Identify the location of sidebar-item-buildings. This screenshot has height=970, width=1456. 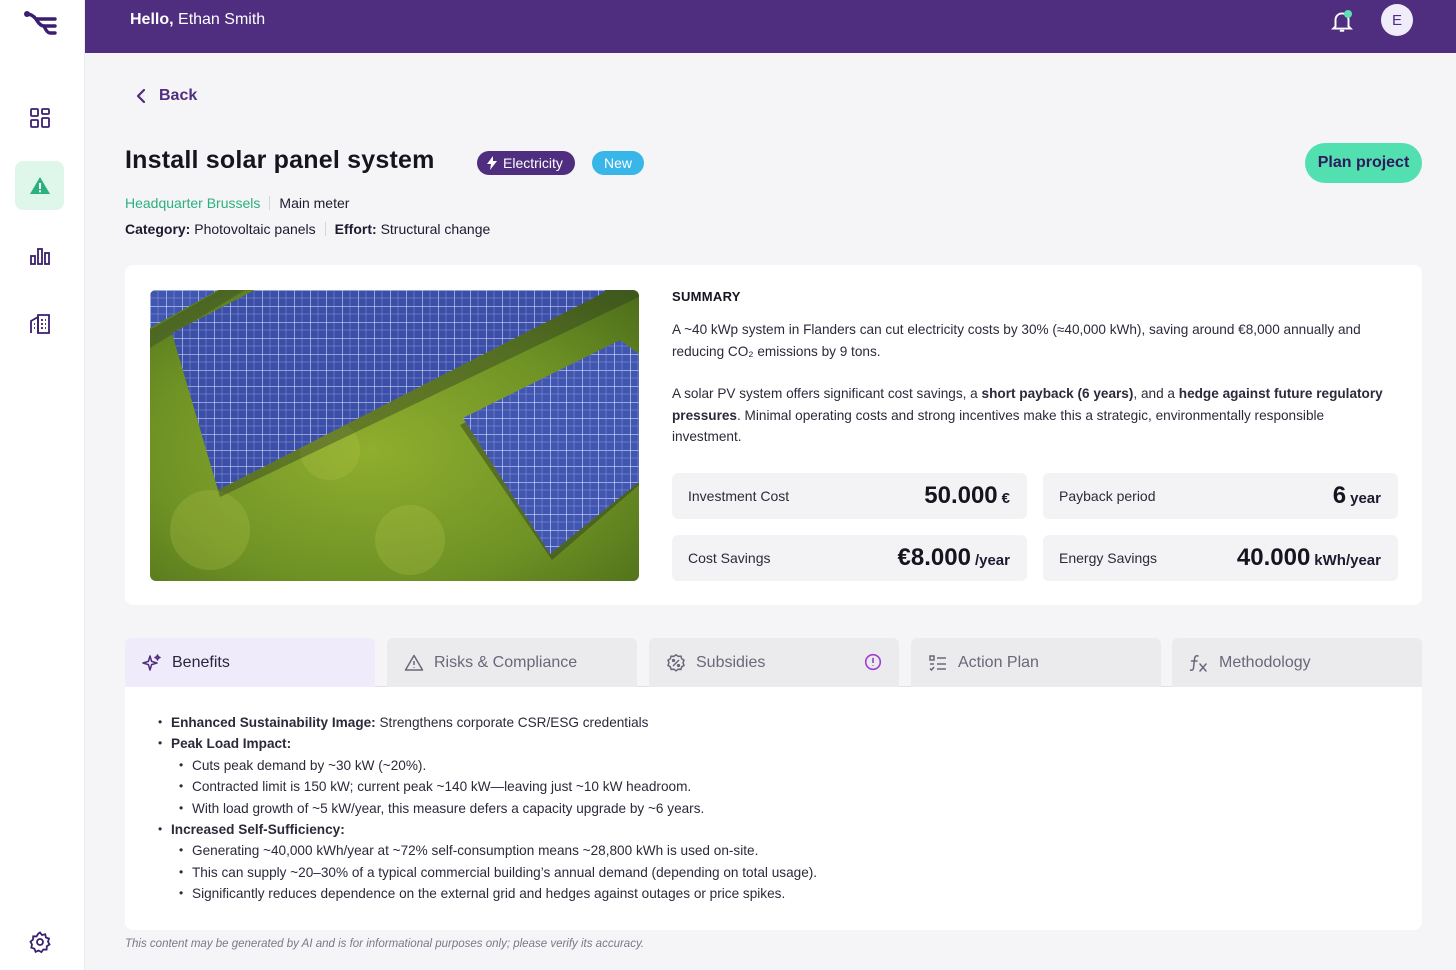
(39, 323).